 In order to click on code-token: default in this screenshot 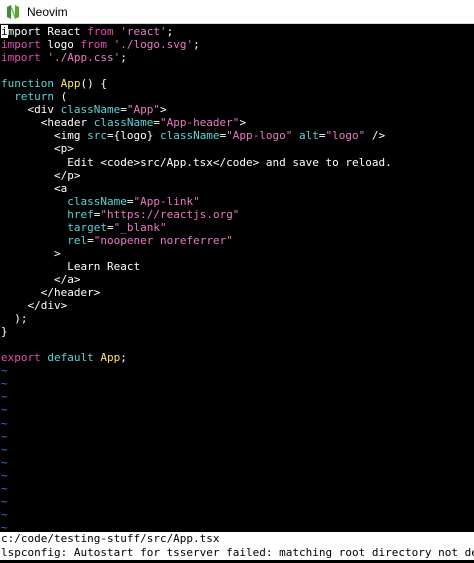, I will do `click(70, 358)`.